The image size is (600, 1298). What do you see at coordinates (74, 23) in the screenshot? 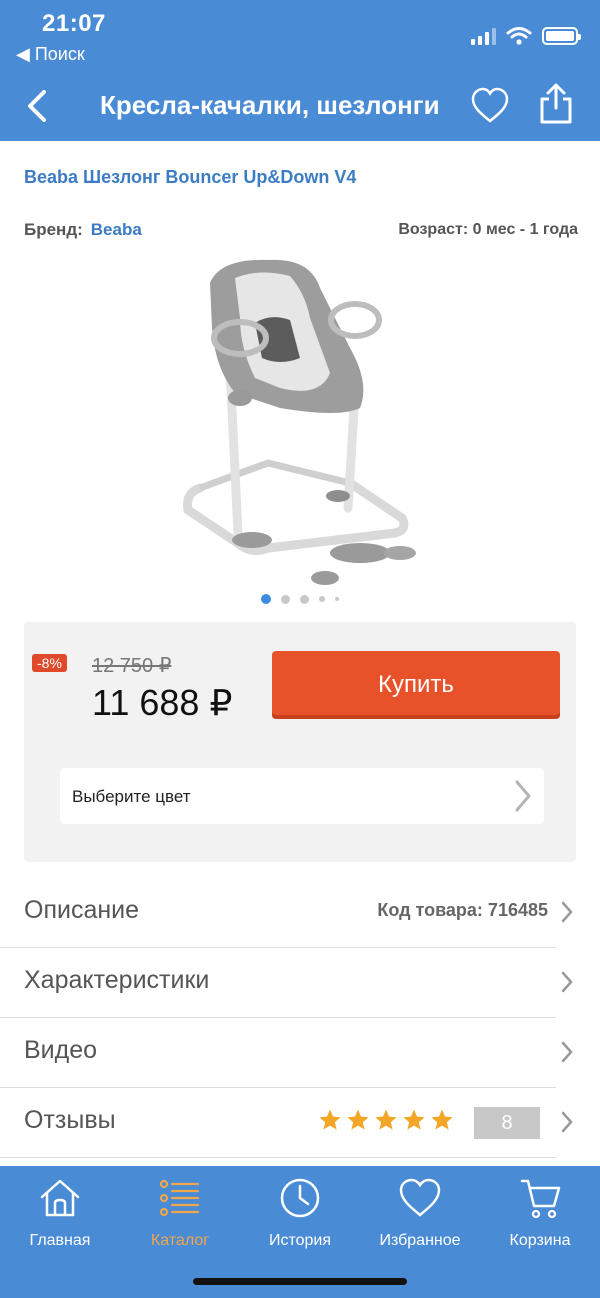
I see `status-time: 21:07` at bounding box center [74, 23].